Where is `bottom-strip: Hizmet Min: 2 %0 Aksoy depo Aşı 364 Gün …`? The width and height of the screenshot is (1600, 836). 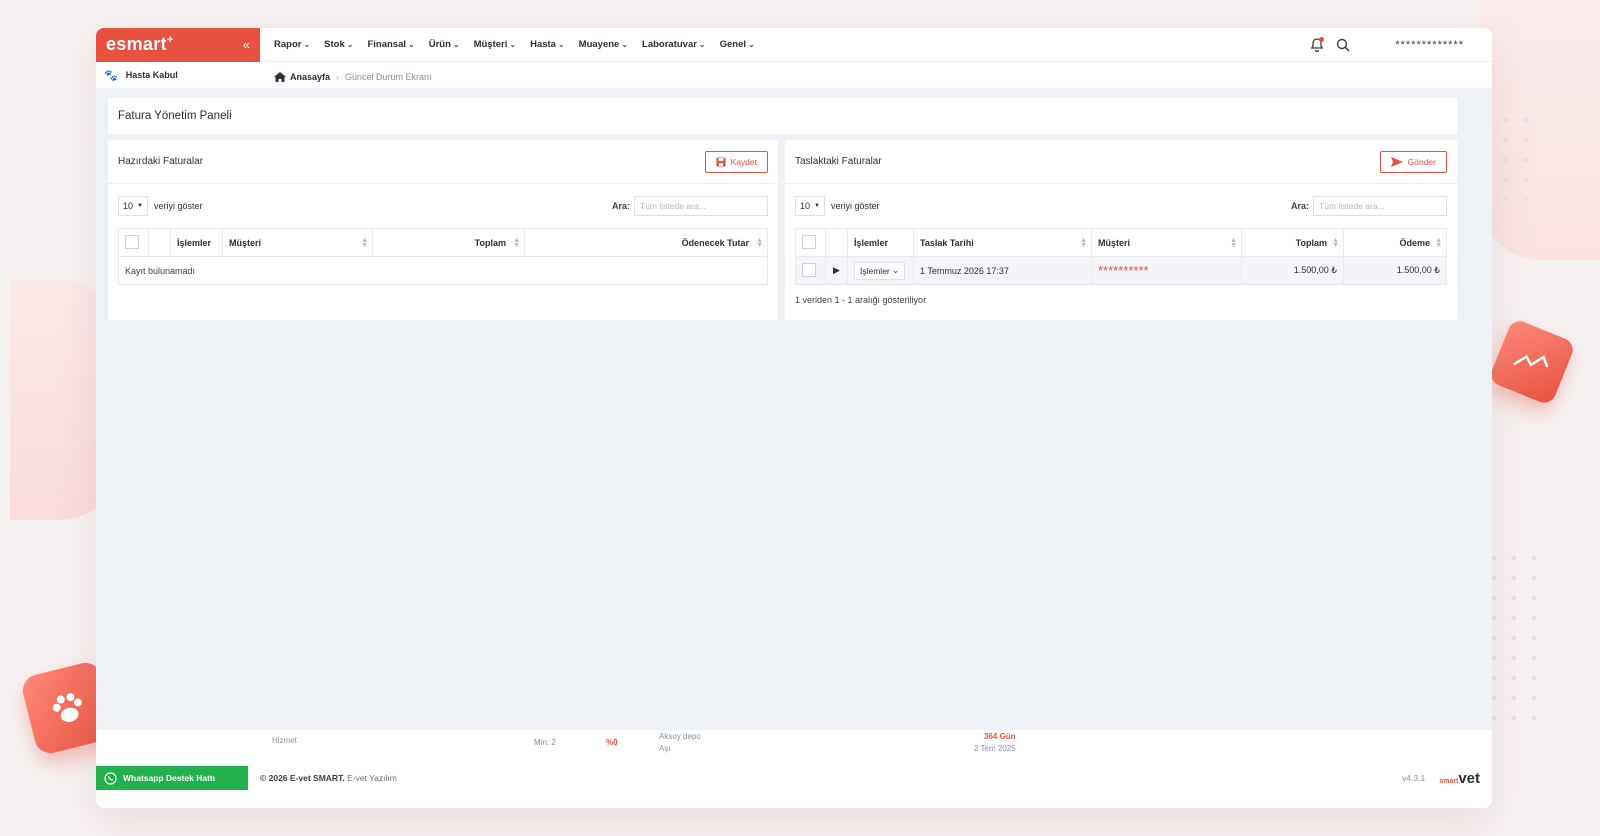
bottom-strip: Hizmet Min: 2 %0 Aksoy depo Aşı 364 Gün … is located at coordinates (794, 748).